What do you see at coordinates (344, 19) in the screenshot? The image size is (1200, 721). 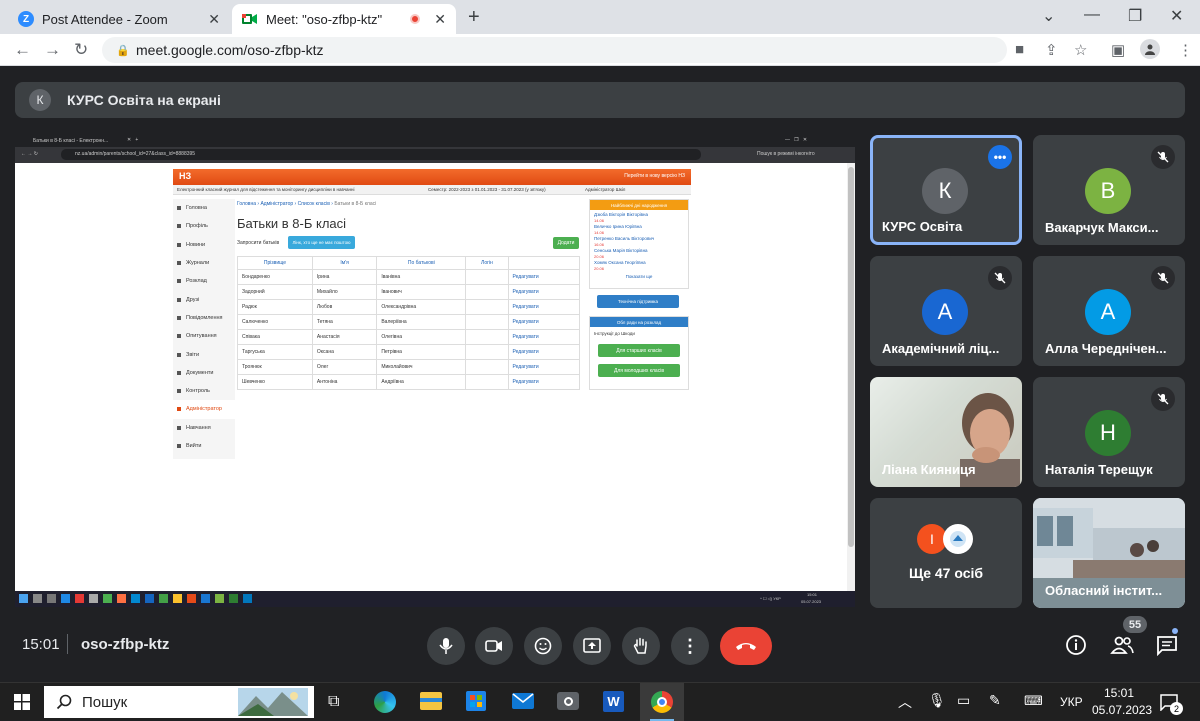 I see `tab-meet: Meet: "oso-zfbp-ktz" ✕` at bounding box center [344, 19].